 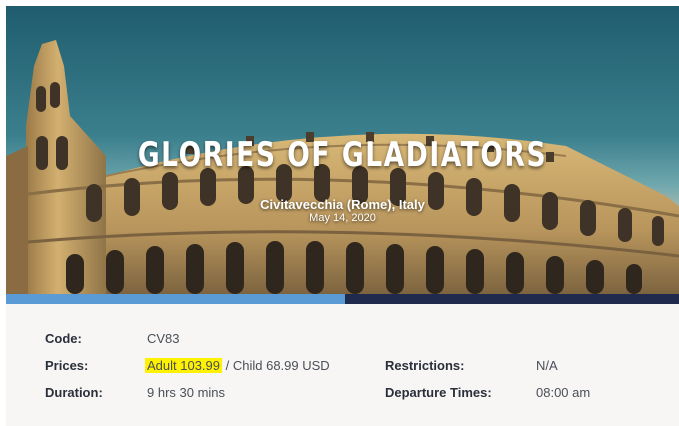 I want to click on departure-times-label: Departure Times:, so click(x=438, y=392).